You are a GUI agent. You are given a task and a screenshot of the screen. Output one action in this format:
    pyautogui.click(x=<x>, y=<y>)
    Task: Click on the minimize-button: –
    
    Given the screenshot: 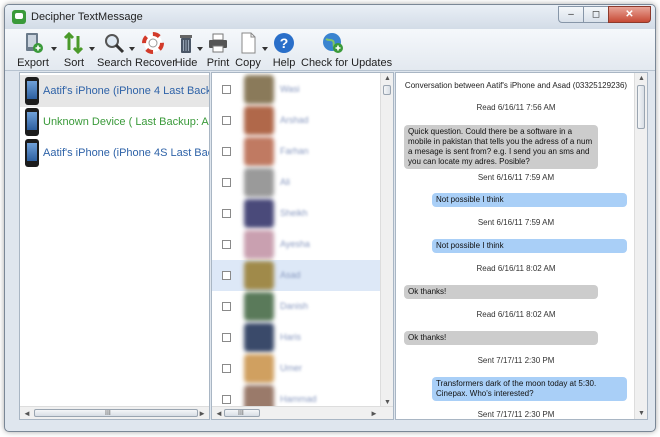 What is the action you would take?
    pyautogui.click(x=571, y=14)
    